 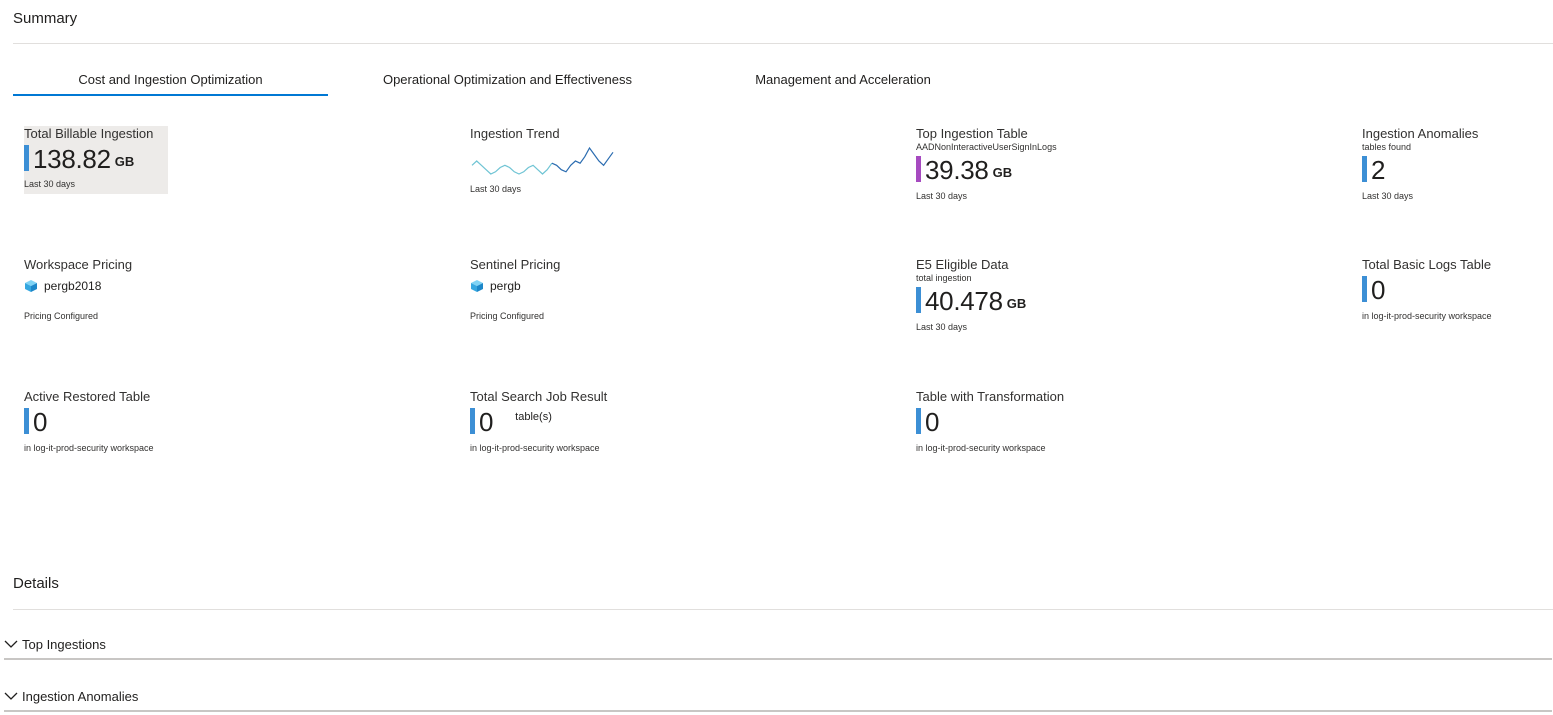 I want to click on tile-subtitle: AADNonInteractiveUserSignInLogs, so click(x=986, y=147).